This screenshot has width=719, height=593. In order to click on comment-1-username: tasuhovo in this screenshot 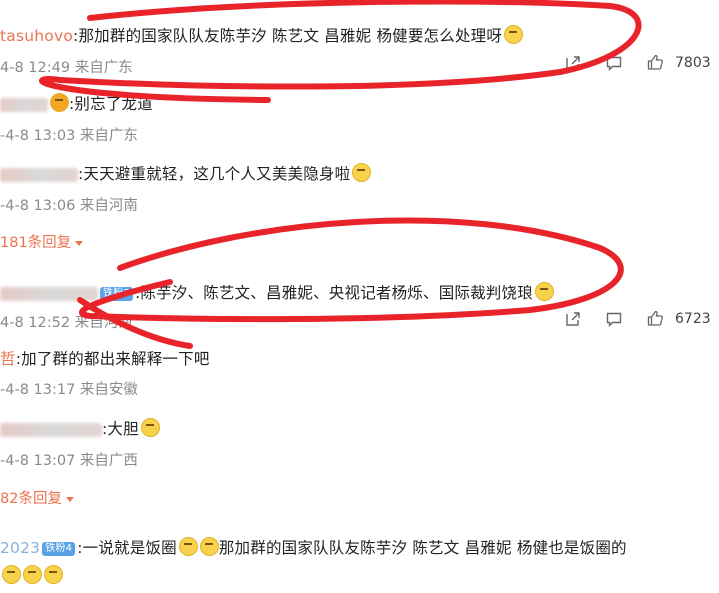, I will do `click(36, 36)`.